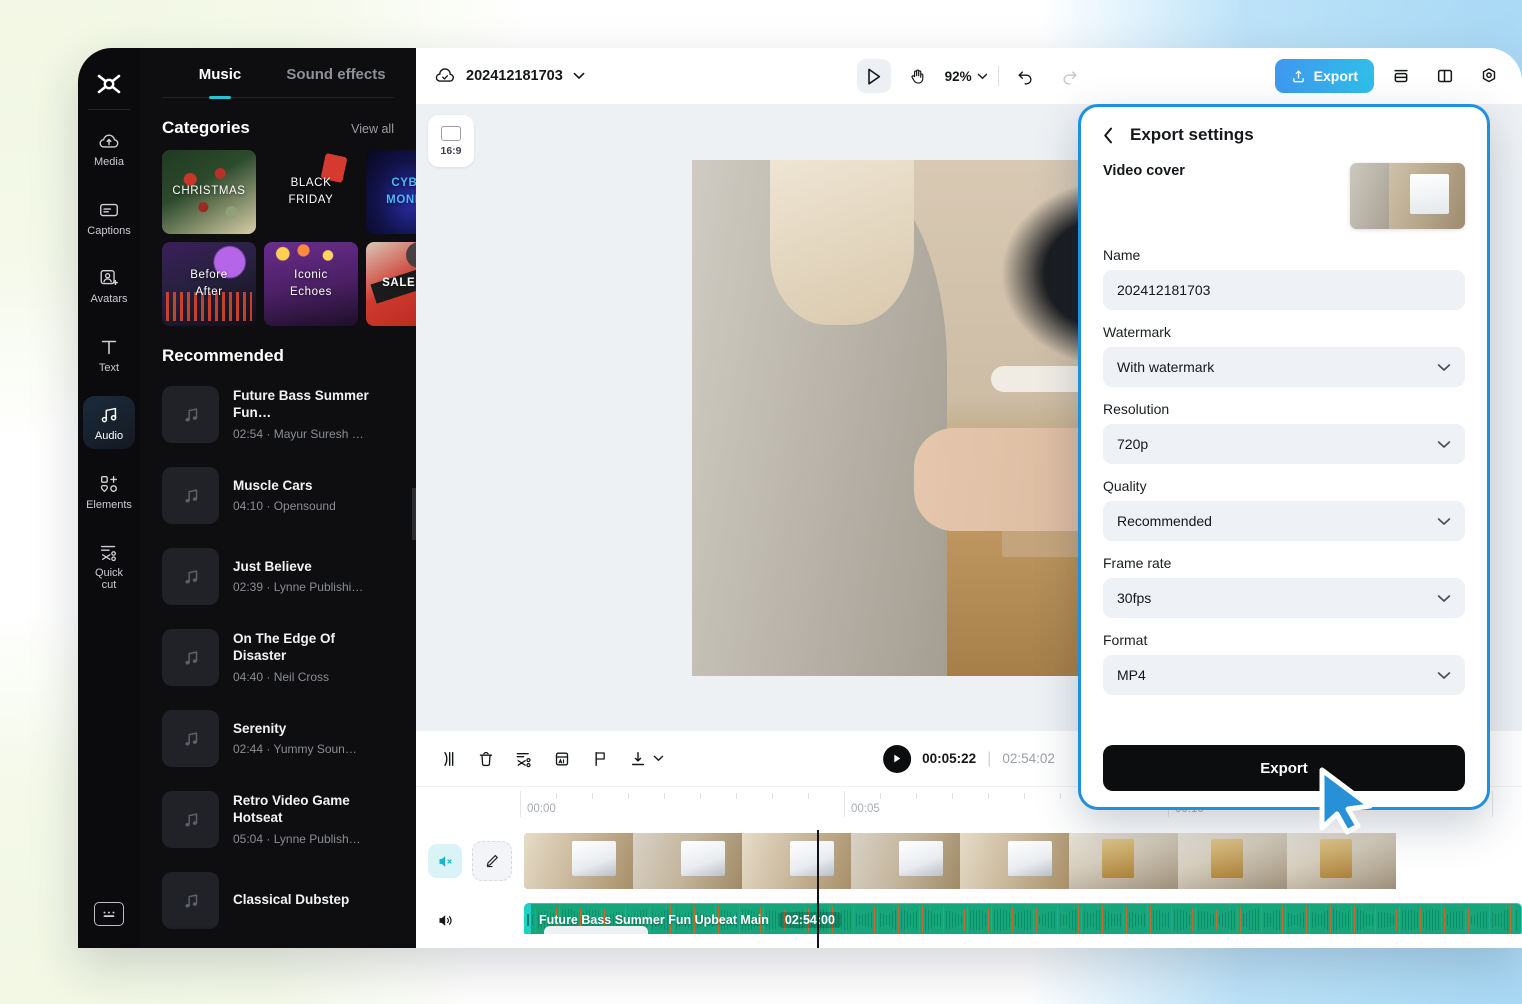 The image size is (1522, 1004). I want to click on list-item: Muscle Cars 04:10 · Opensound, so click(278, 495).